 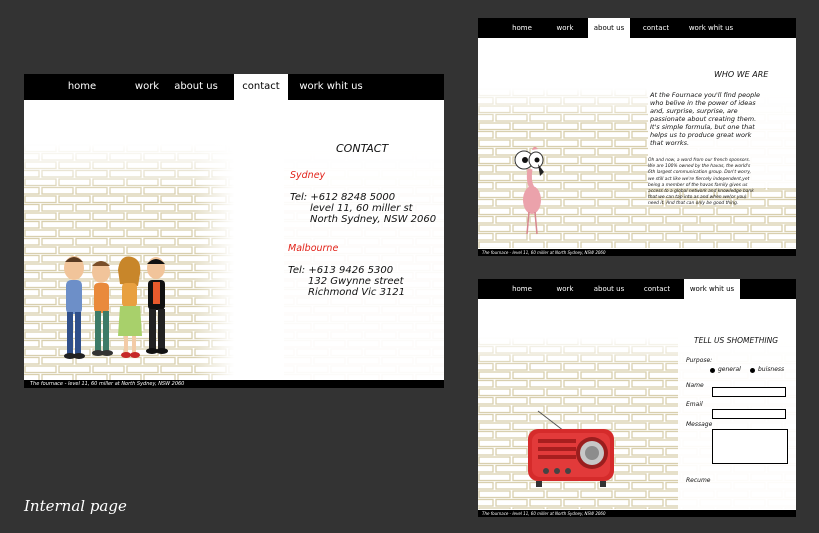 I want to click on form-heading: TELL US SHOMETHING, so click(x=736, y=340).